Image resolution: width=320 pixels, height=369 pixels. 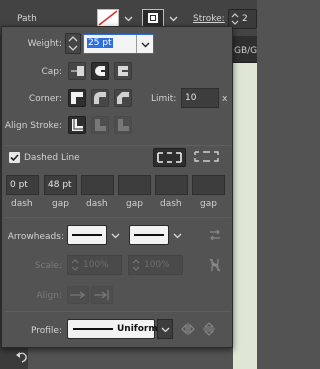 I want to click on flip-horizontal-icon, so click(x=188, y=329).